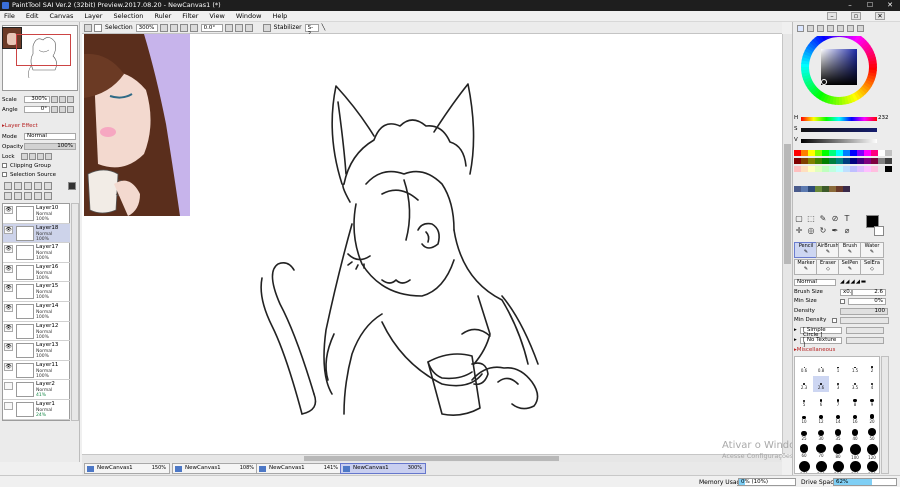 This screenshot has height=487, width=900. What do you see at coordinates (216, 16) in the screenshot?
I see `menu-view: View` at bounding box center [216, 16].